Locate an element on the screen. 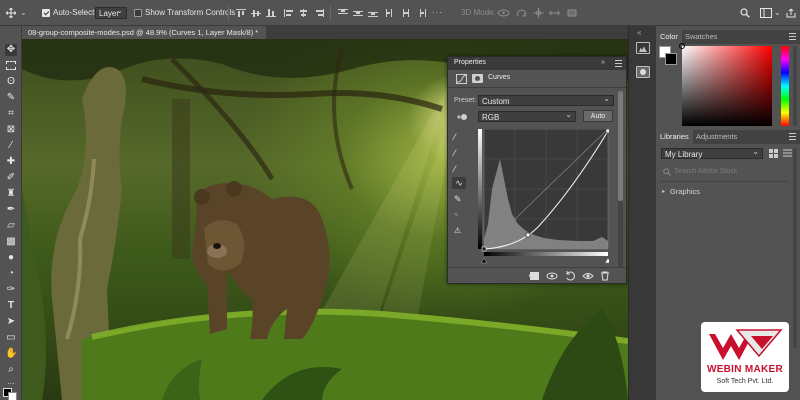  healing-brush-tool-icon: ✚ is located at coordinates (11, 162).